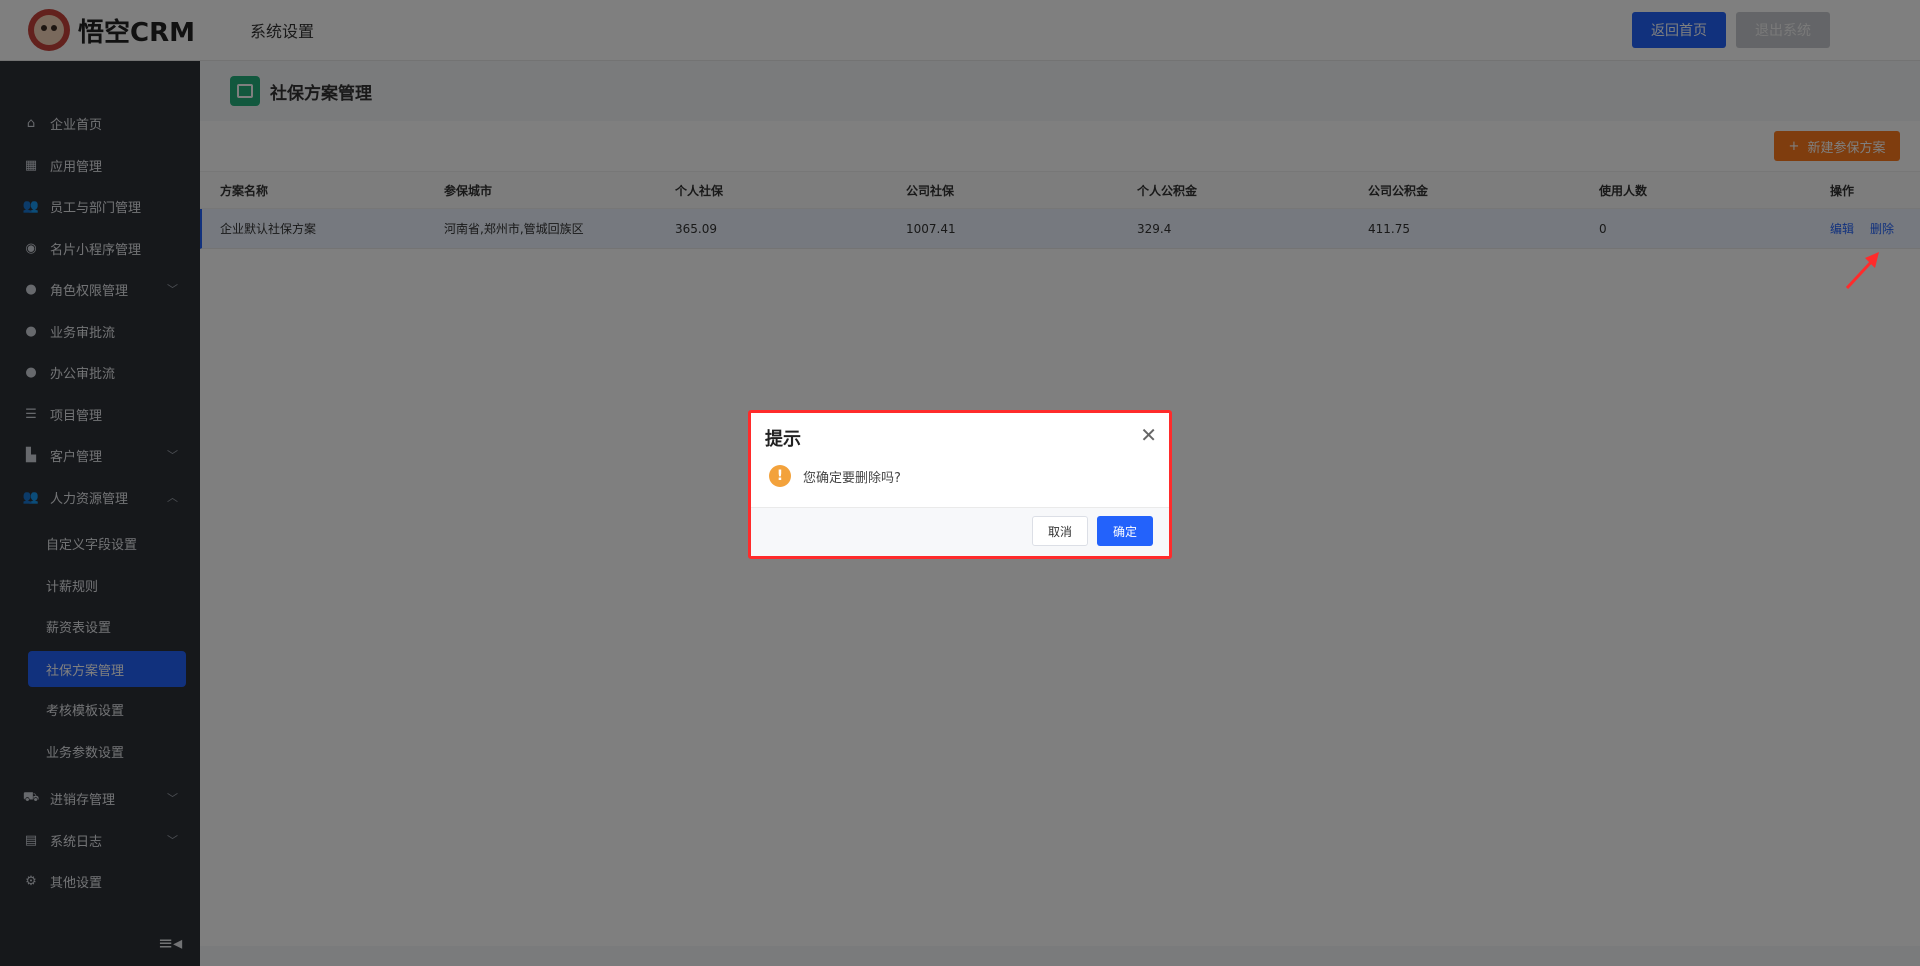 The image size is (1920, 966). I want to click on dialog-message: 您确定要删除吗?, so click(852, 478).